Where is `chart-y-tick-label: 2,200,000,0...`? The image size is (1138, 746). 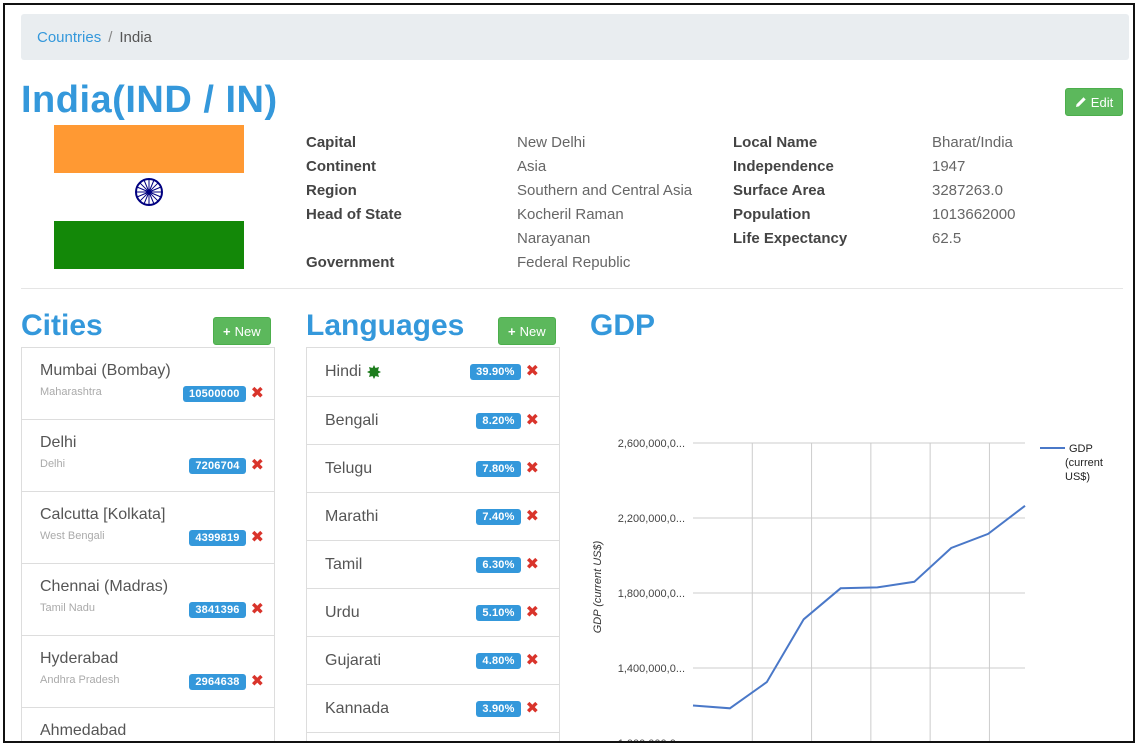
chart-y-tick-label: 2,200,000,0... is located at coordinates (651, 519).